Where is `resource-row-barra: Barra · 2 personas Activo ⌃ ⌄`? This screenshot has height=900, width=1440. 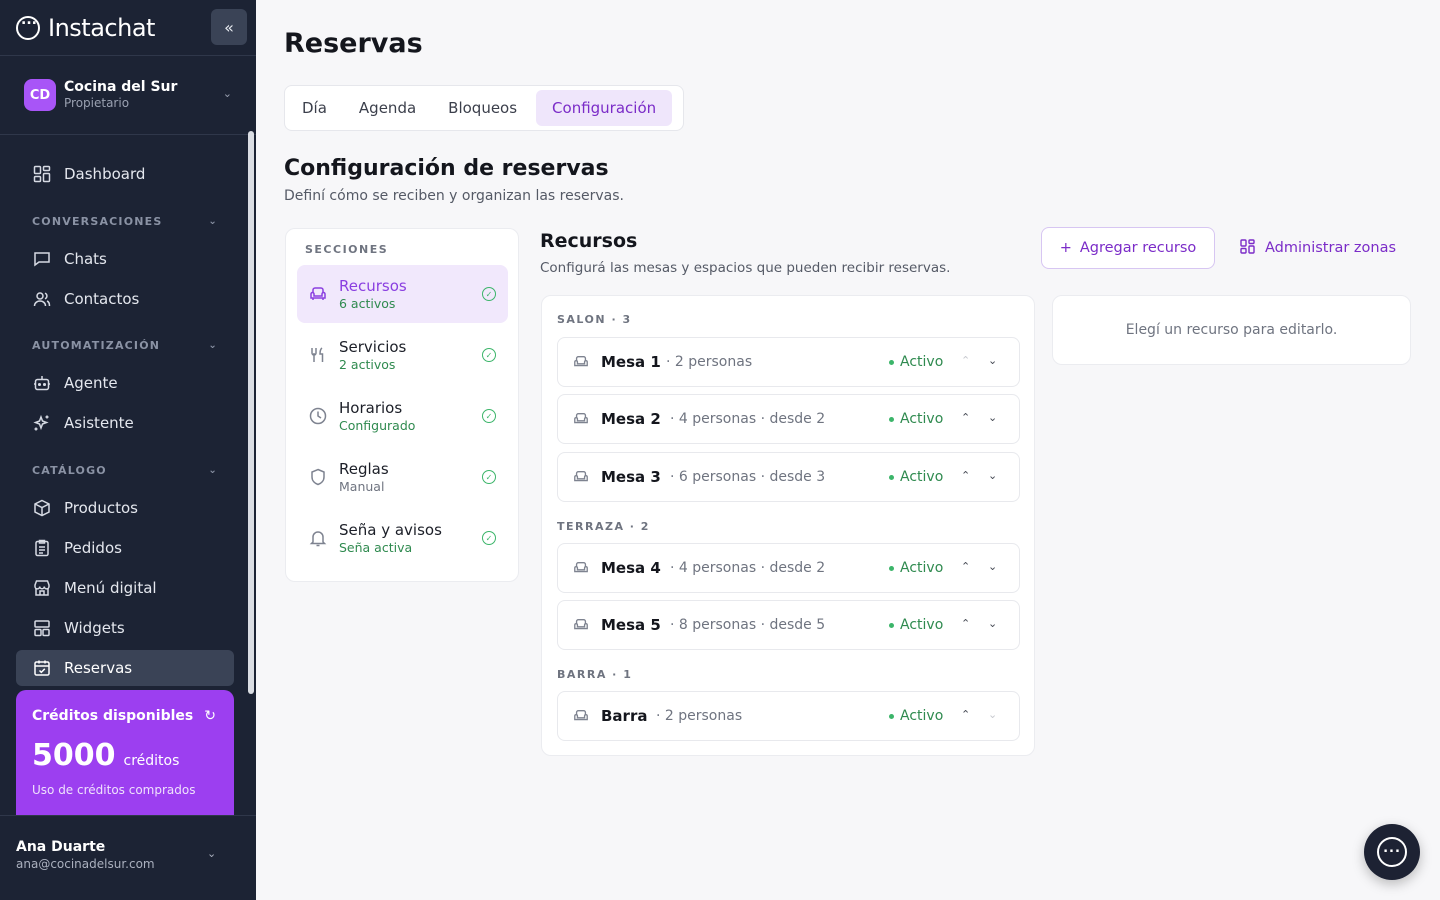 resource-row-barra: Barra · 2 personas Activo ⌃ ⌄ is located at coordinates (788, 716).